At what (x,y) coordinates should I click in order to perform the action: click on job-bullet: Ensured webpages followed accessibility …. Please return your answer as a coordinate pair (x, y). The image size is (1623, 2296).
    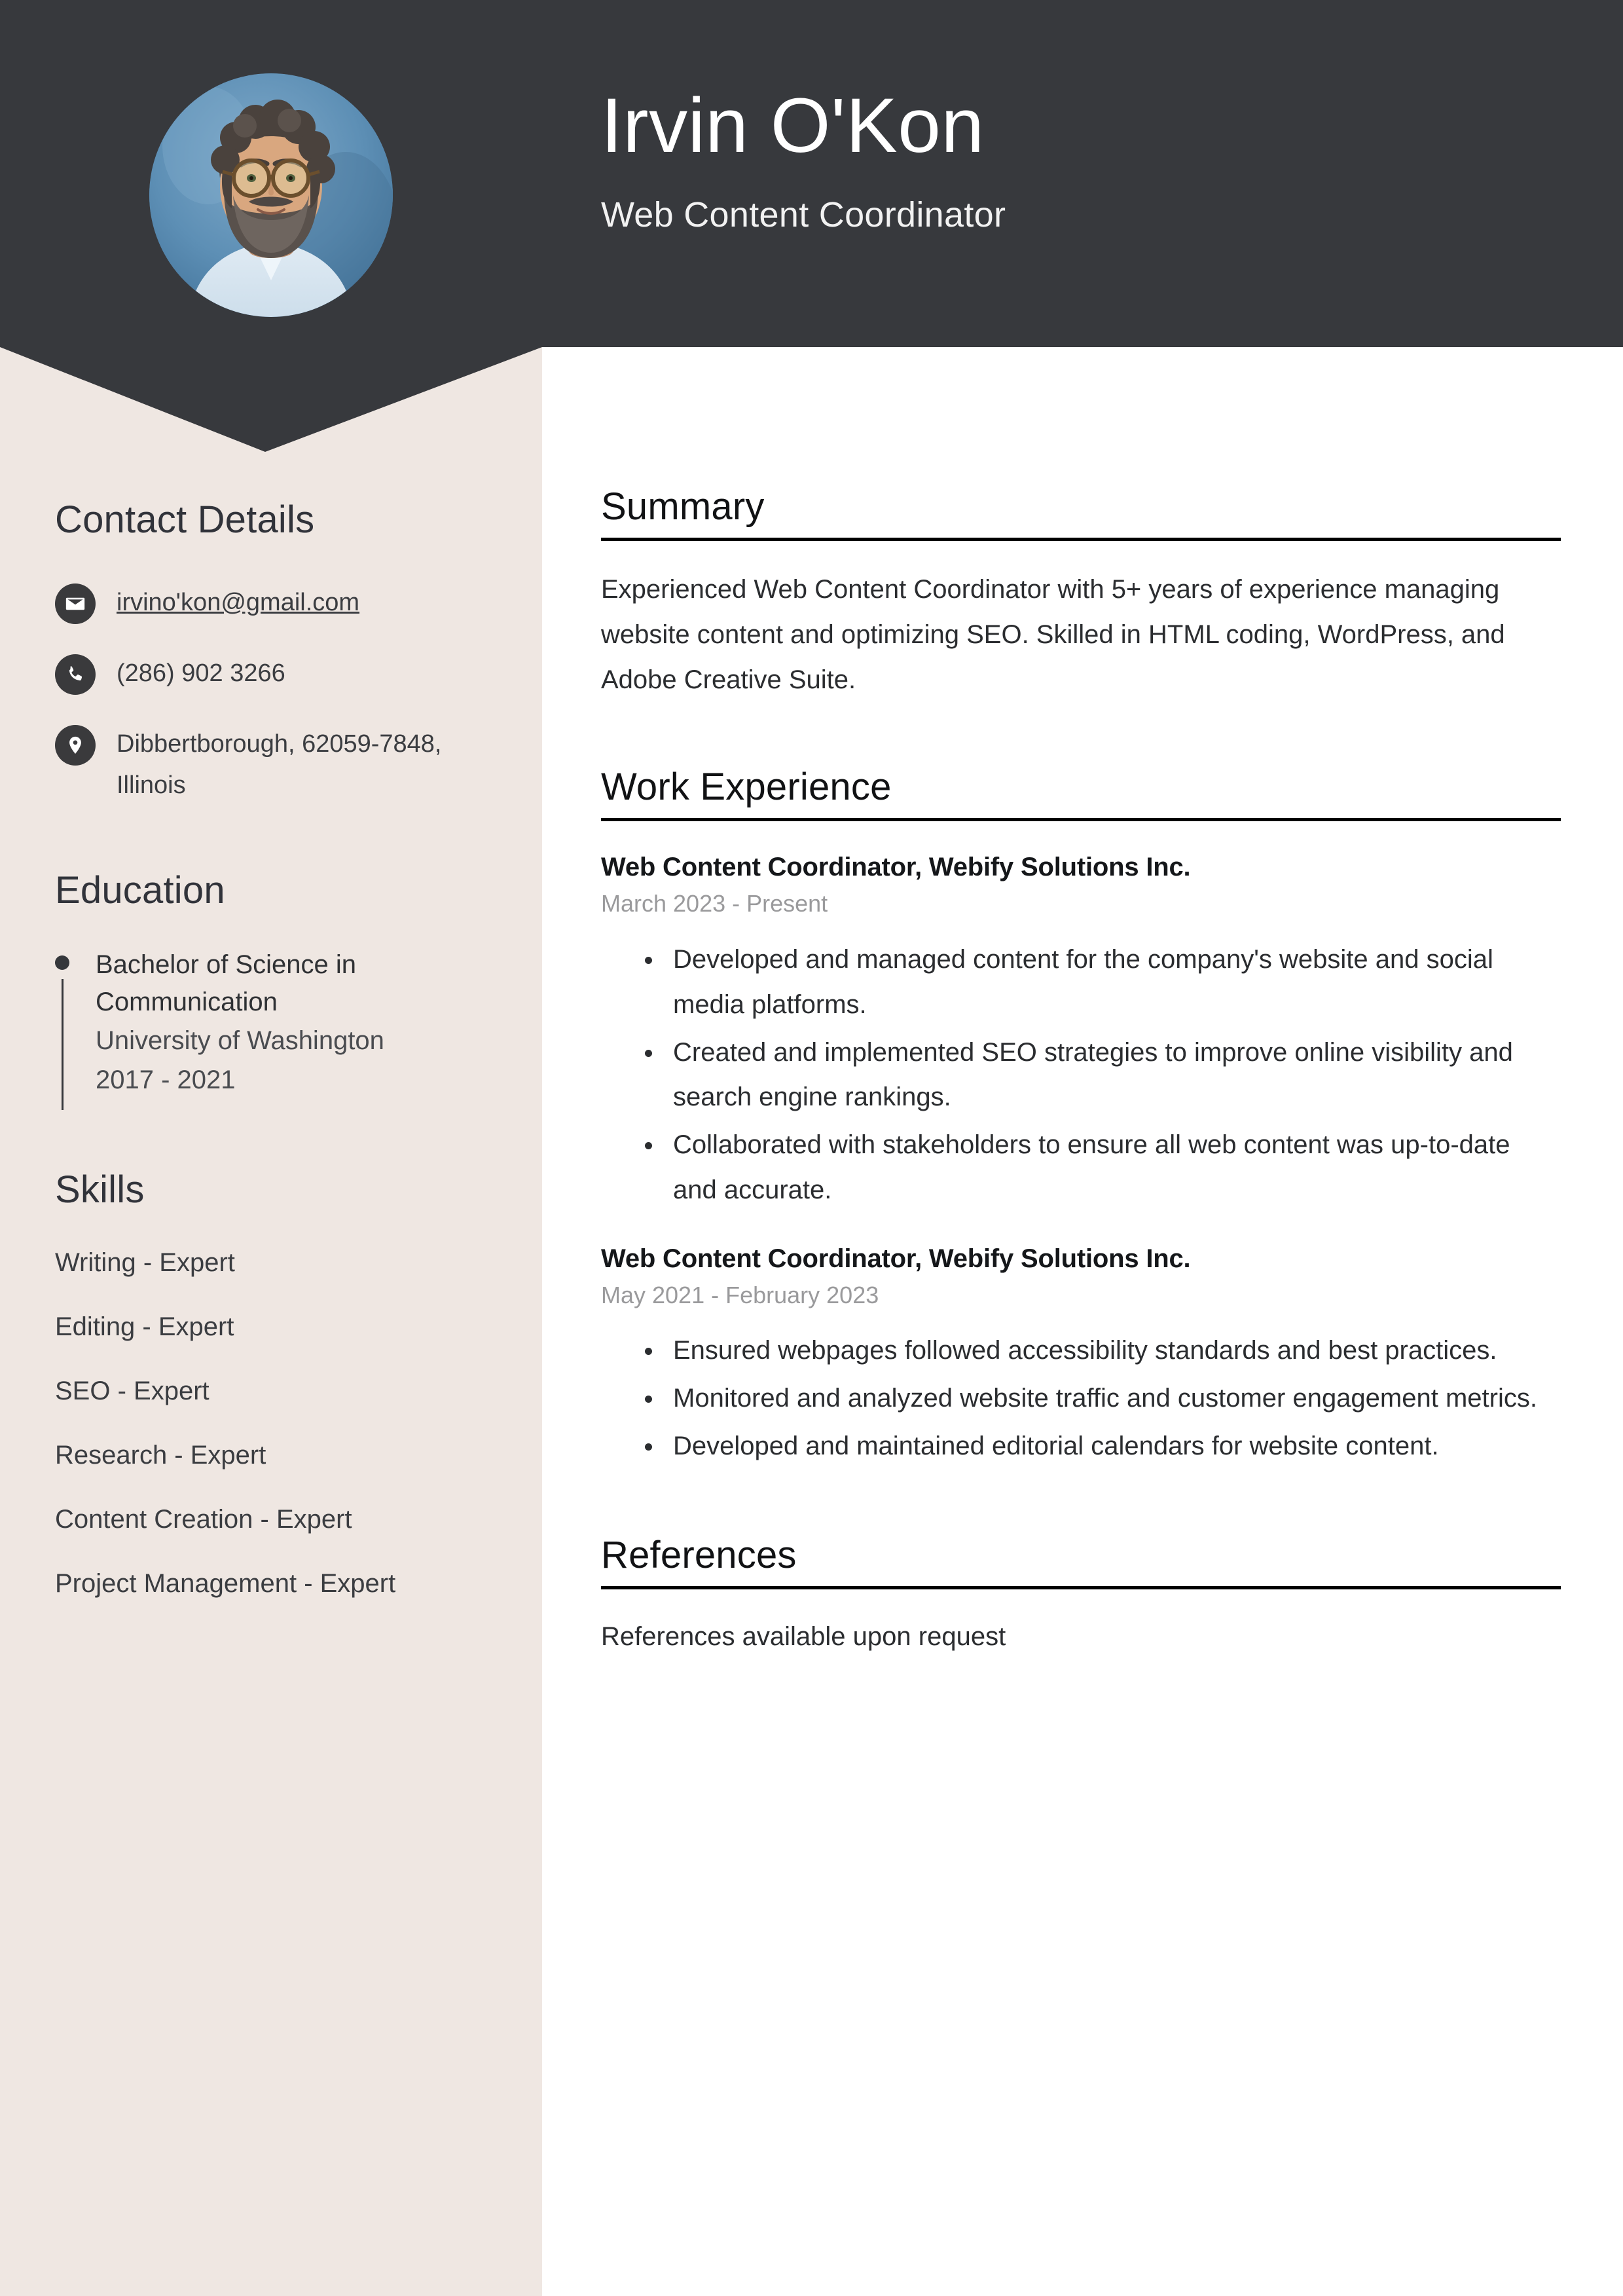
    Looking at the image, I should click on (1112, 1351).